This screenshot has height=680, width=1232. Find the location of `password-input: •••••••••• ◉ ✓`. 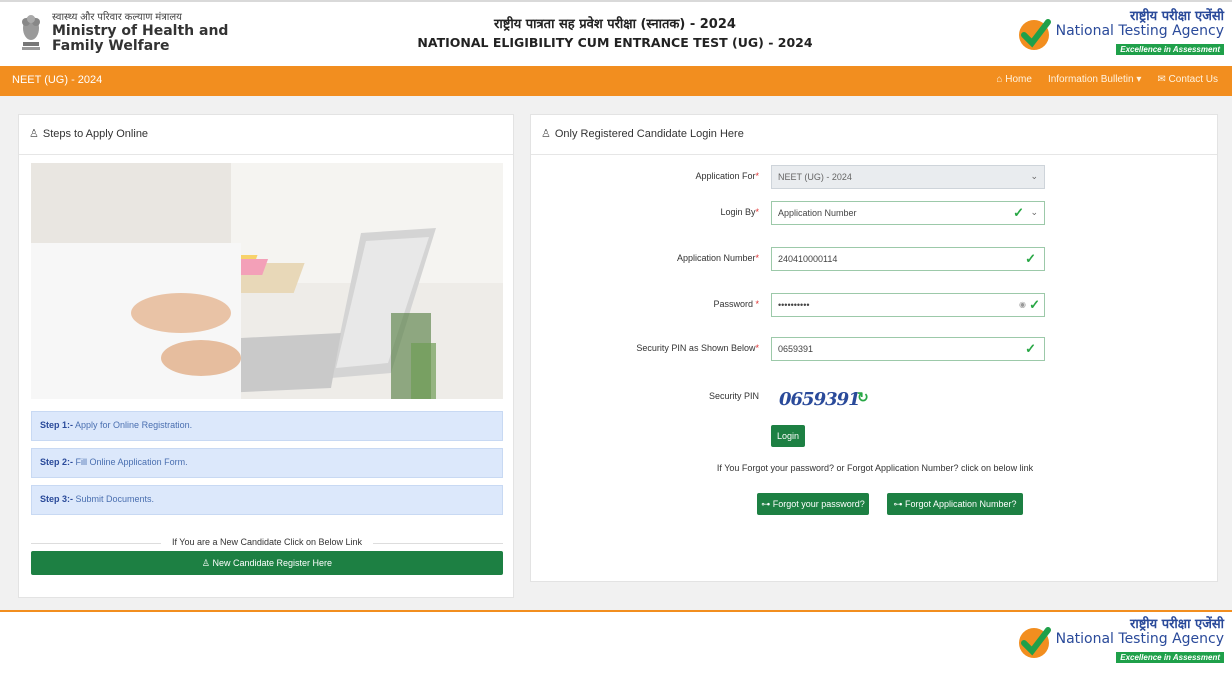

password-input: •••••••••• ◉ ✓ is located at coordinates (908, 305).